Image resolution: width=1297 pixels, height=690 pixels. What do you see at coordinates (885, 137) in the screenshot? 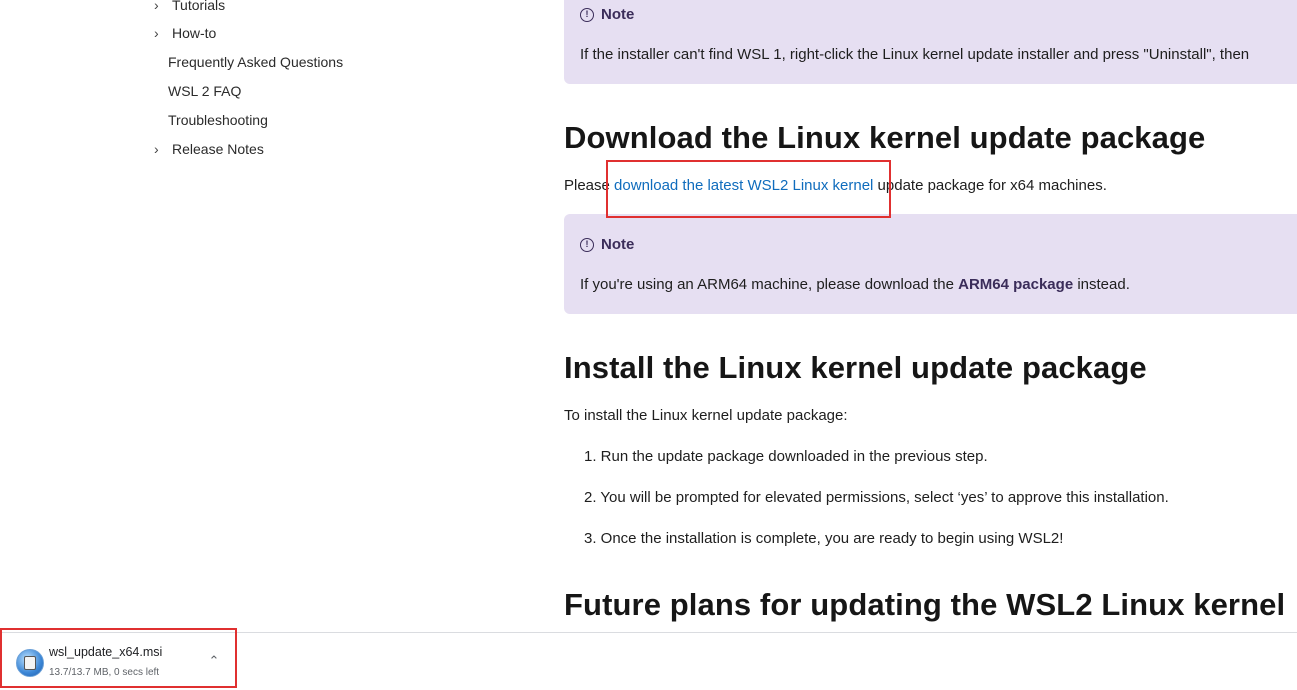
I see `heading-download: Download the Linux kernel update package` at bounding box center [885, 137].